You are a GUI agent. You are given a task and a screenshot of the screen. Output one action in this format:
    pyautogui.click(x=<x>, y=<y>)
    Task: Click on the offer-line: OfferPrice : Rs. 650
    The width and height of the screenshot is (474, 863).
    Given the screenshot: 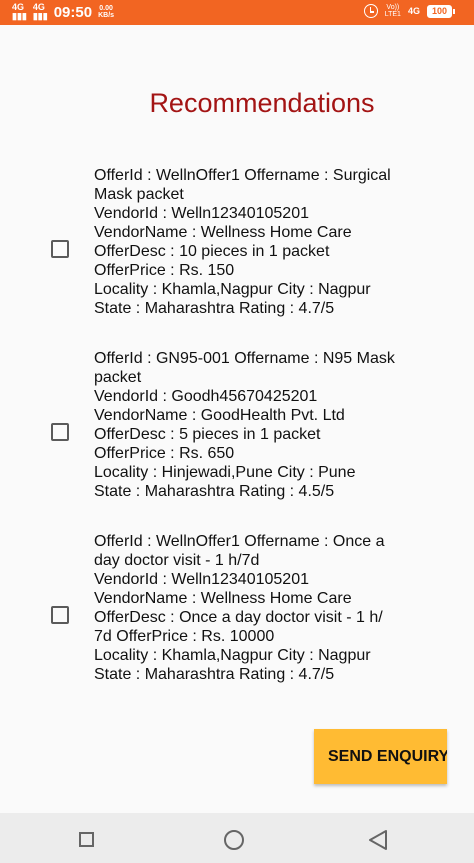 What is the action you would take?
    pyautogui.click(x=164, y=453)
    